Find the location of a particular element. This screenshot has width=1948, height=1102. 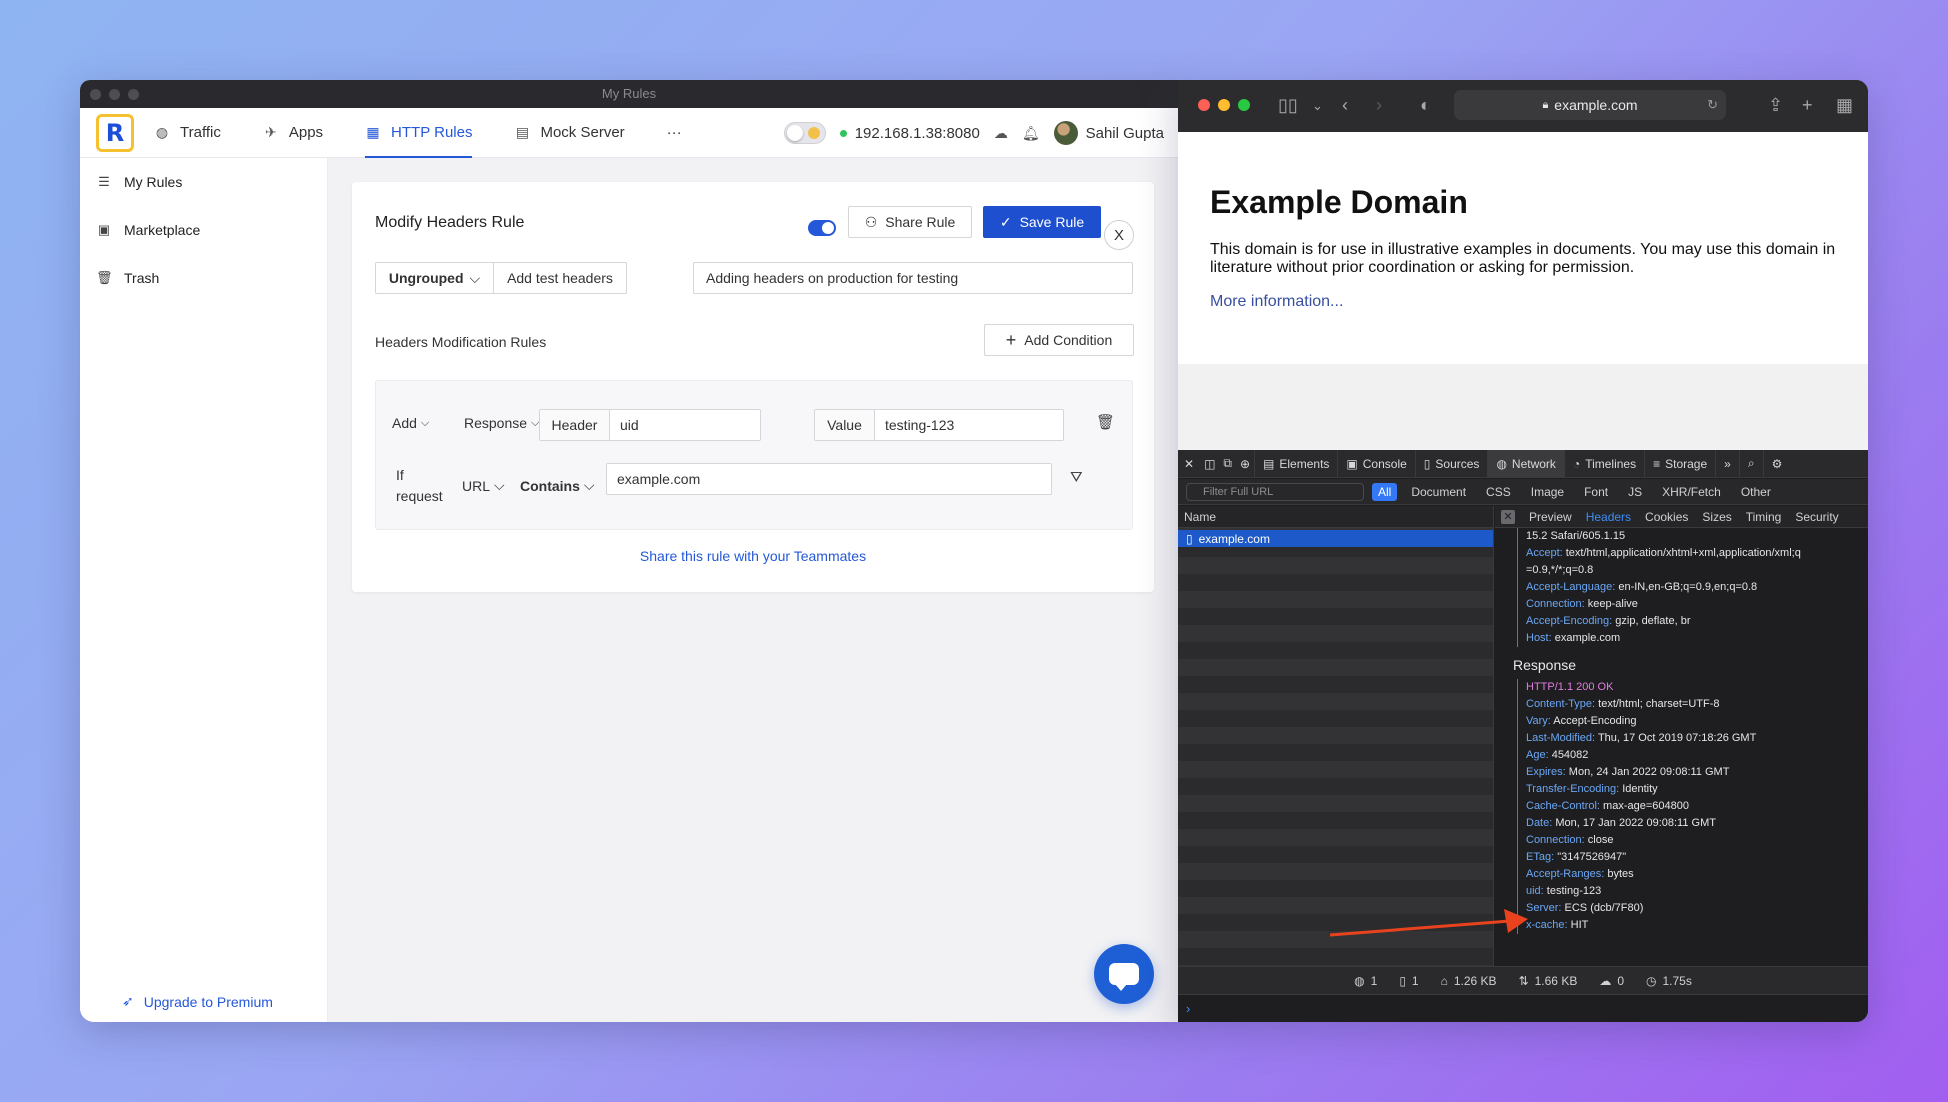

header-value: Thu, 17 Oct 2019 07:18:26 GMT is located at coordinates (1676, 738).